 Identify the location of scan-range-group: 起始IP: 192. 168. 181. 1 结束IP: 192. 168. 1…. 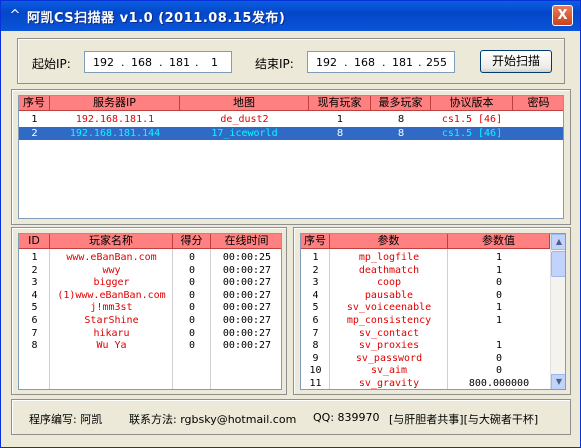
(291, 61).